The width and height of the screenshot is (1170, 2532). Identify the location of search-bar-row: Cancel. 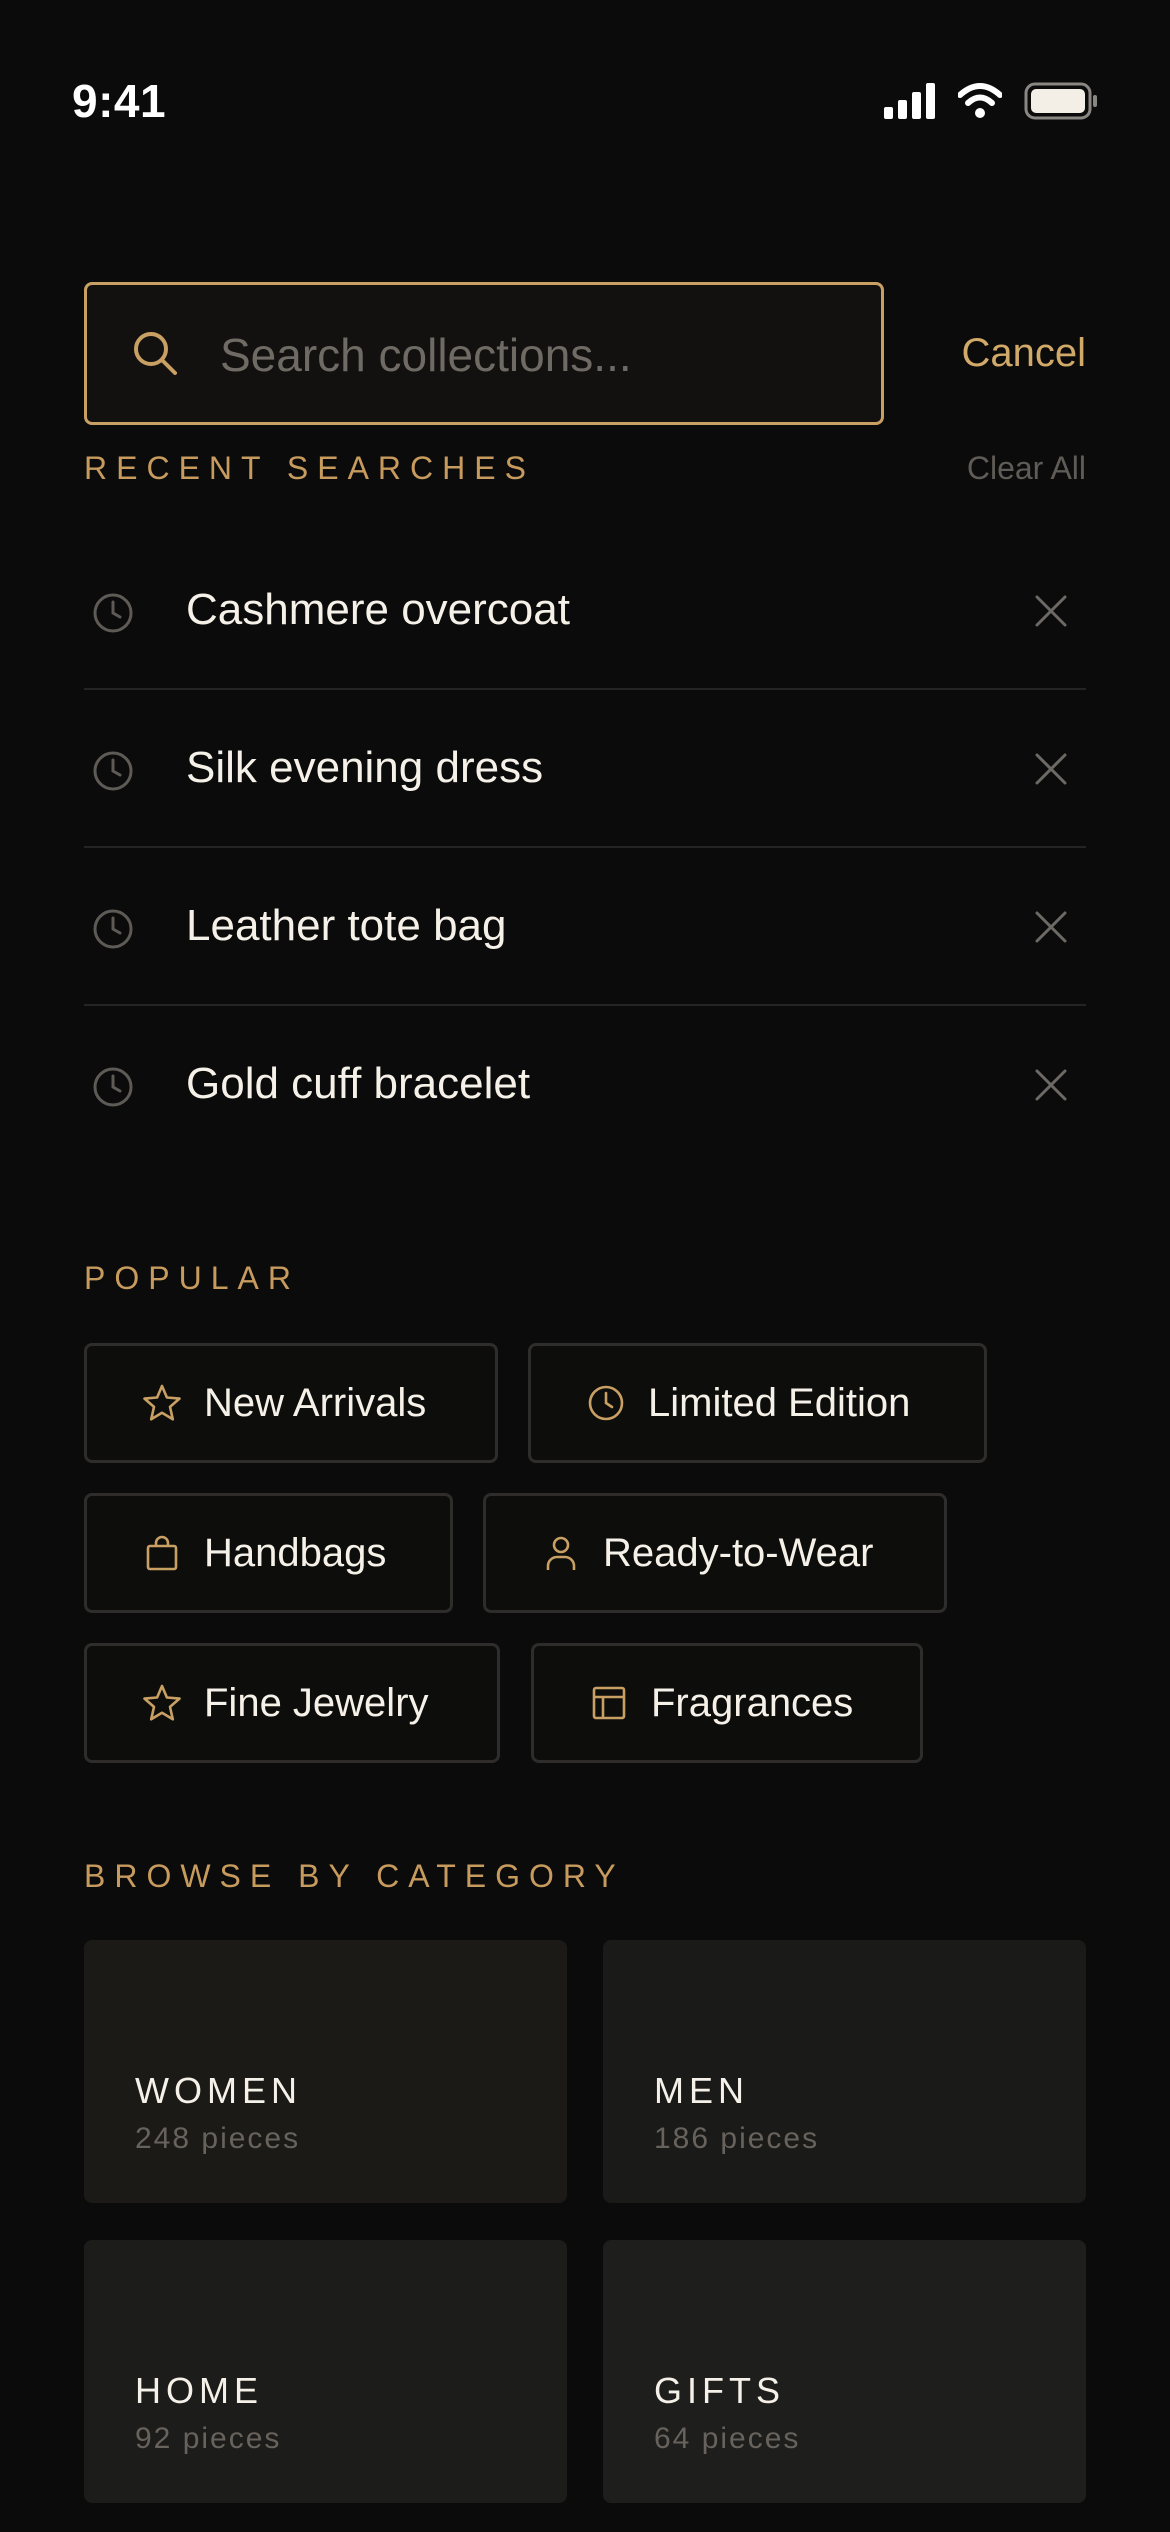
(585, 353).